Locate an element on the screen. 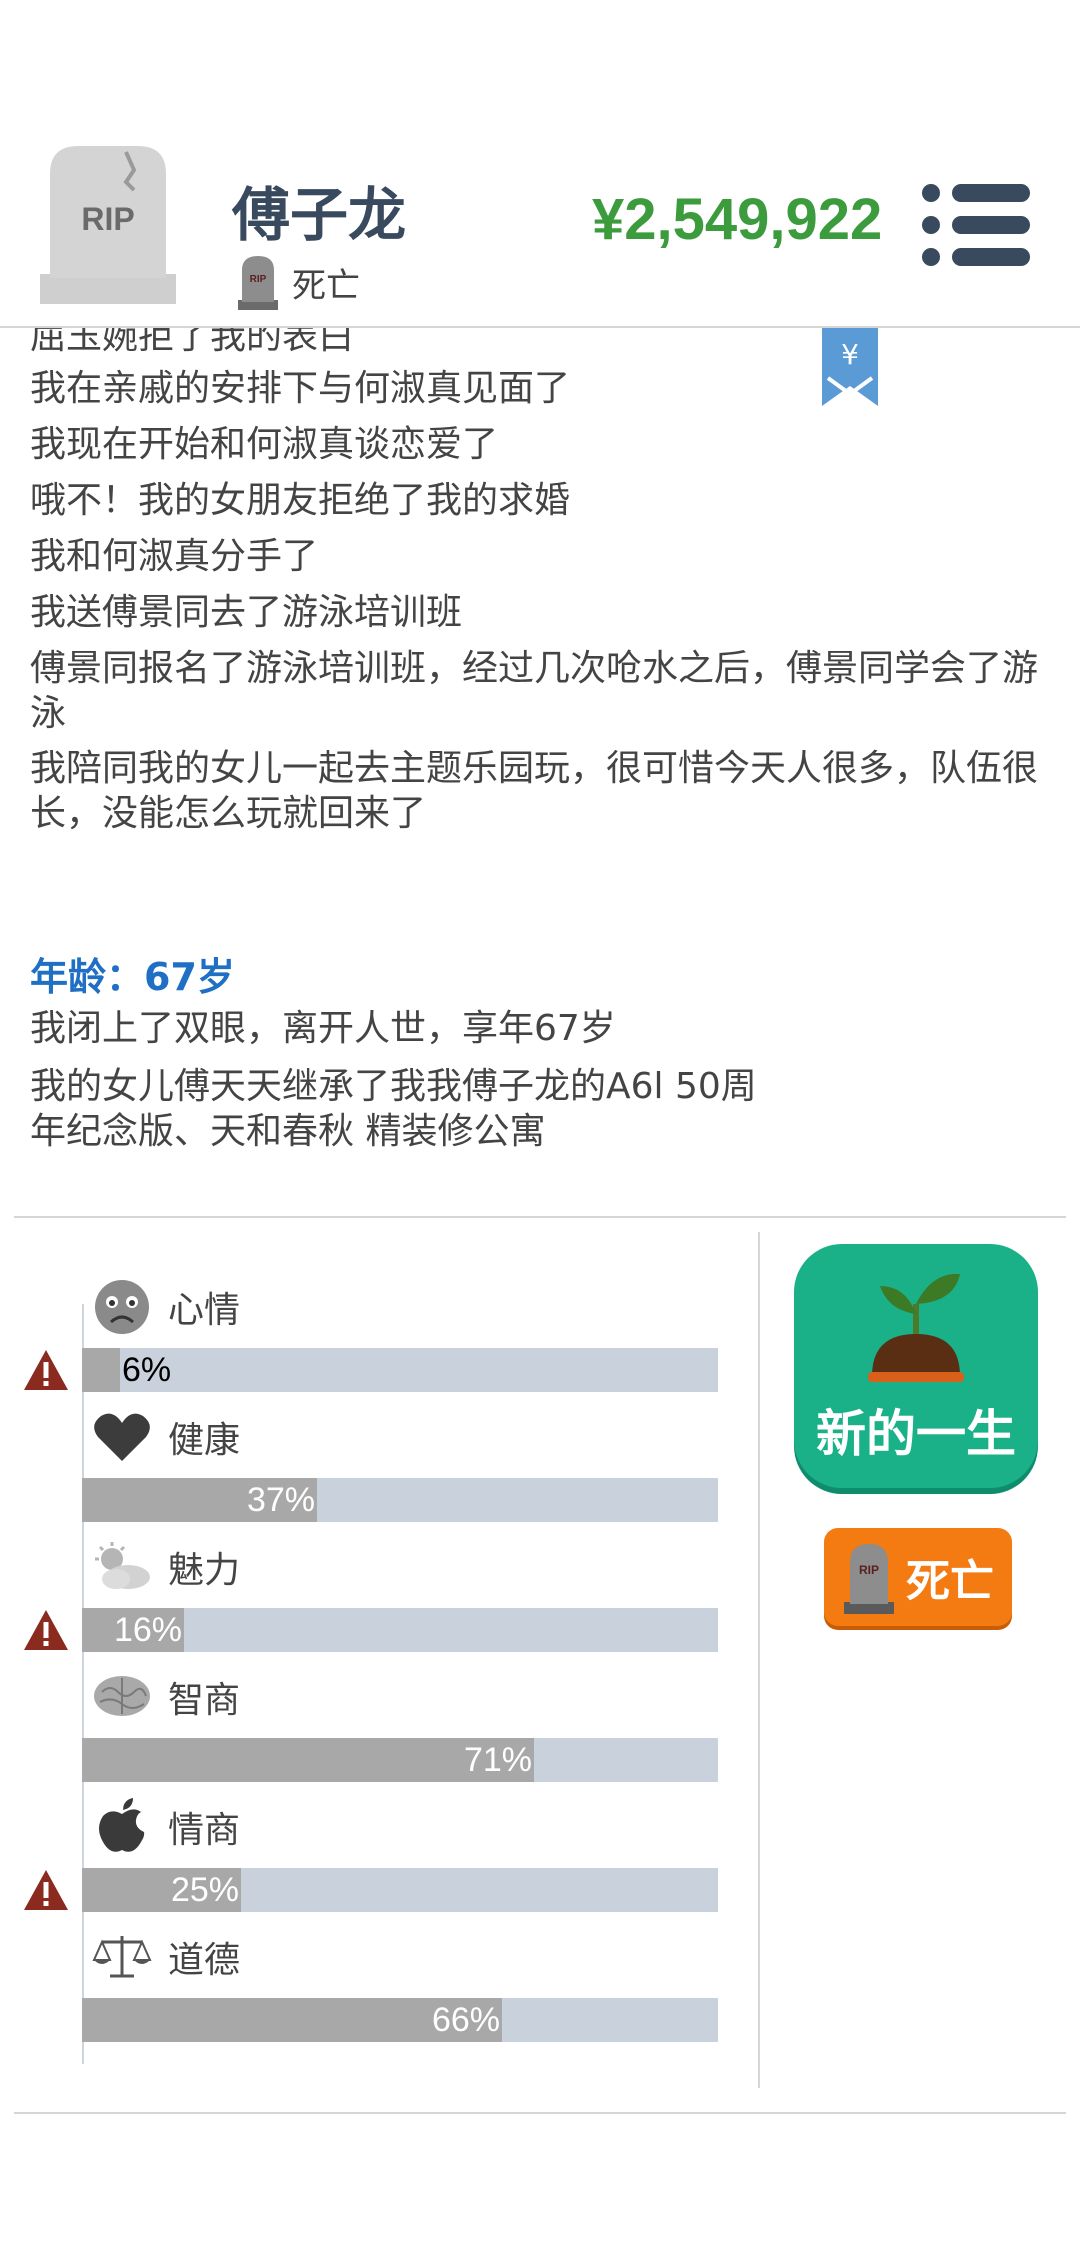 This screenshot has height=2248, width=1080. heart-icon is located at coordinates (122, 1437).